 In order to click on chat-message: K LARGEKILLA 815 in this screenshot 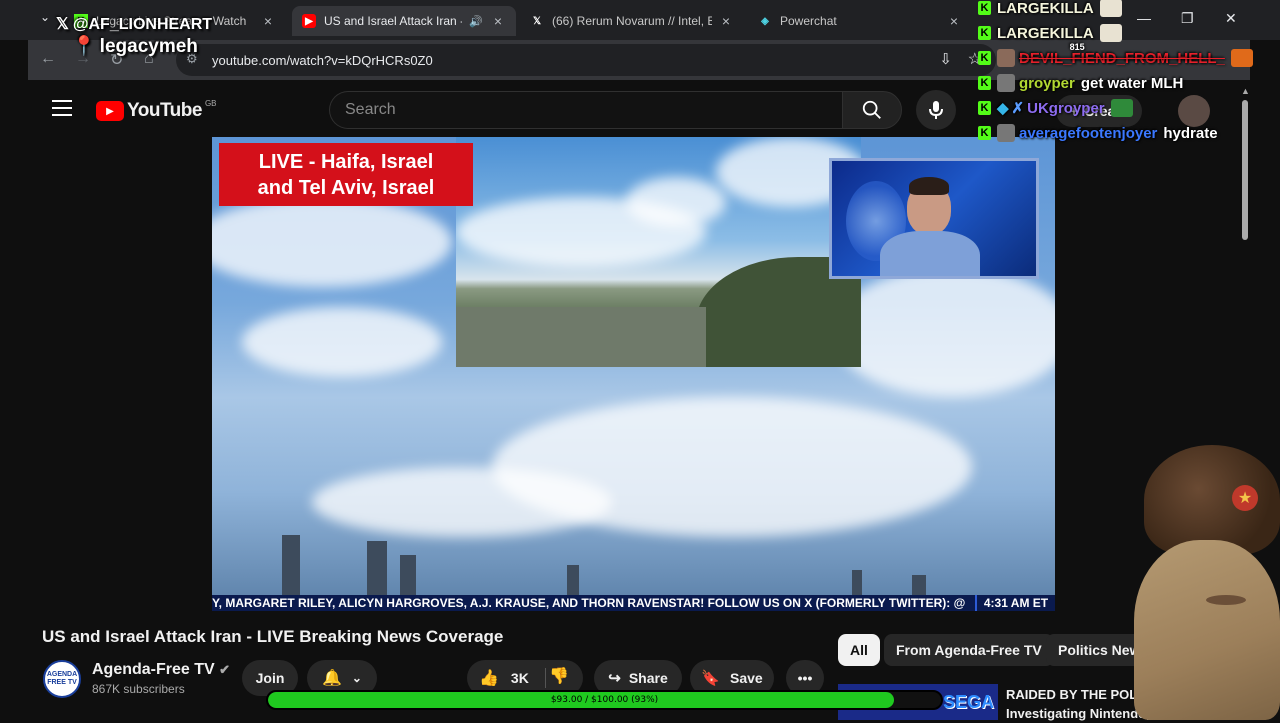, I will do `click(1050, 37)`.